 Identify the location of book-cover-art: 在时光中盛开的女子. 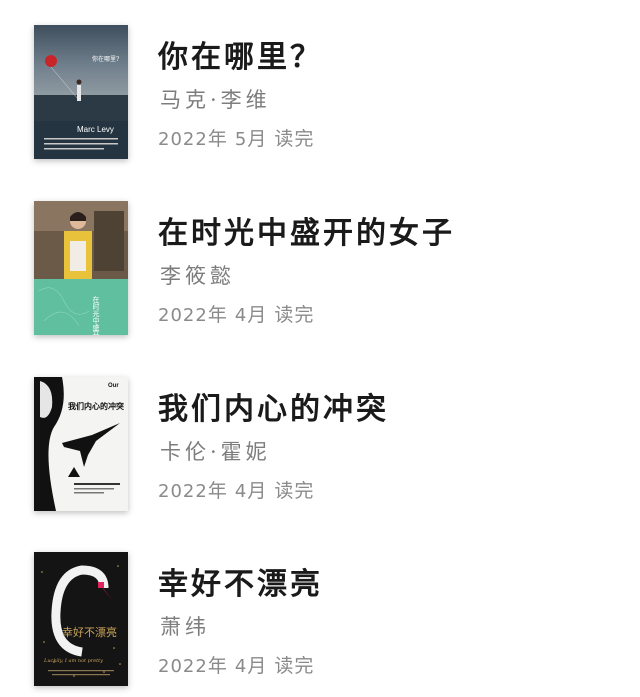
(81, 268).